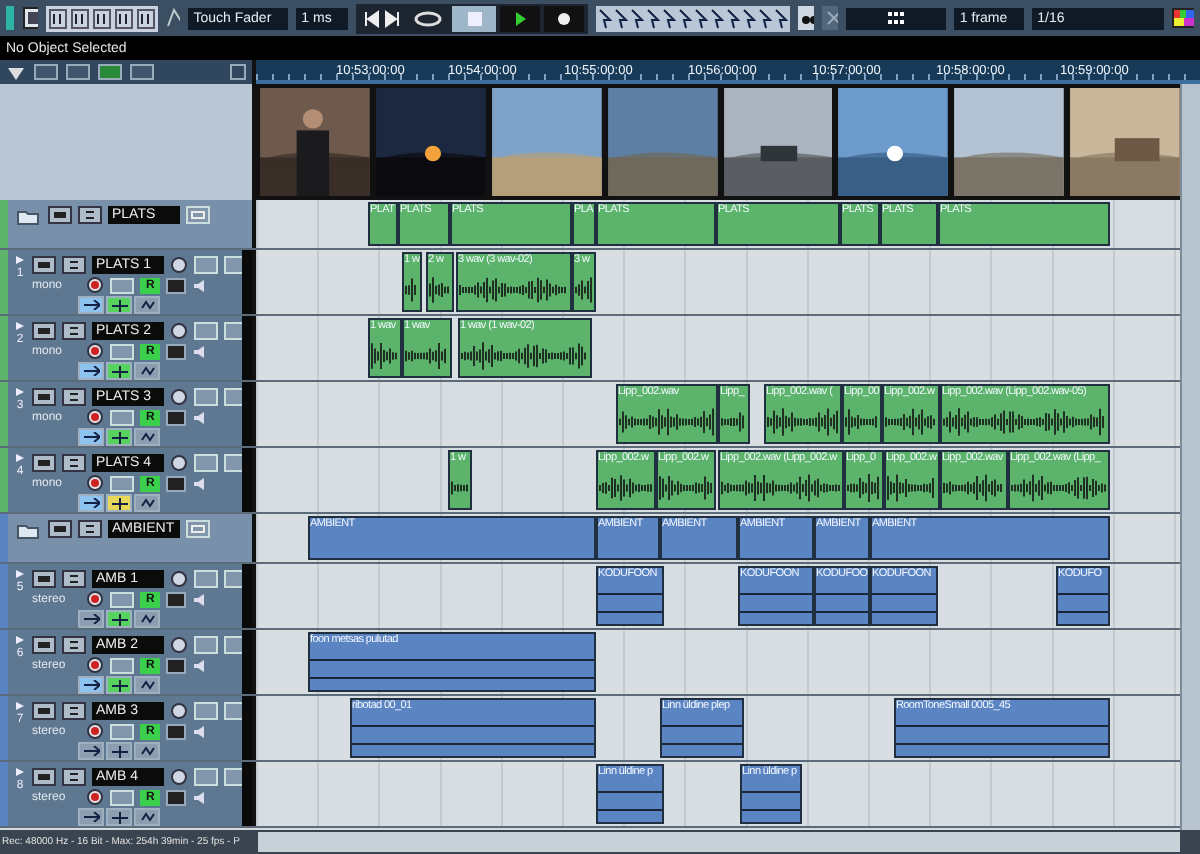  I want to click on stop-icon, so click(473, 18).